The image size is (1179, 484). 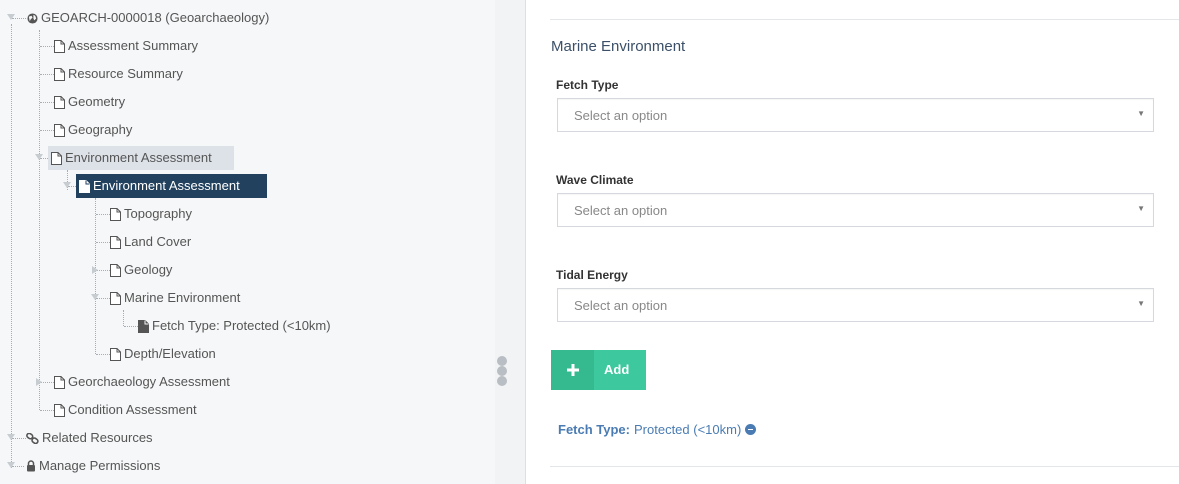 I want to click on tree-node-depth-elevation: Depth/Elevation, so click(x=163, y=354).